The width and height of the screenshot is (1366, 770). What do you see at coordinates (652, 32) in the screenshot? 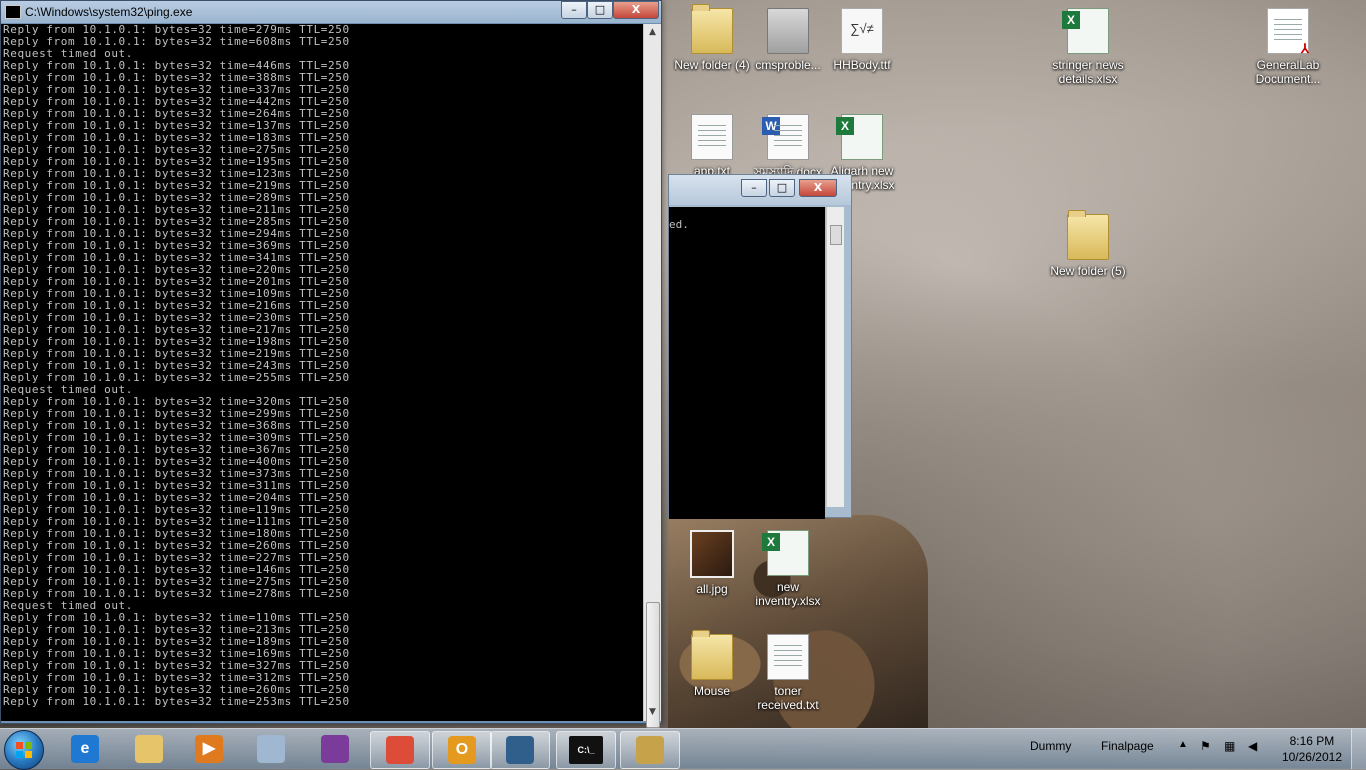
I see `scroll-up-arrow-icon: ▲` at bounding box center [652, 32].